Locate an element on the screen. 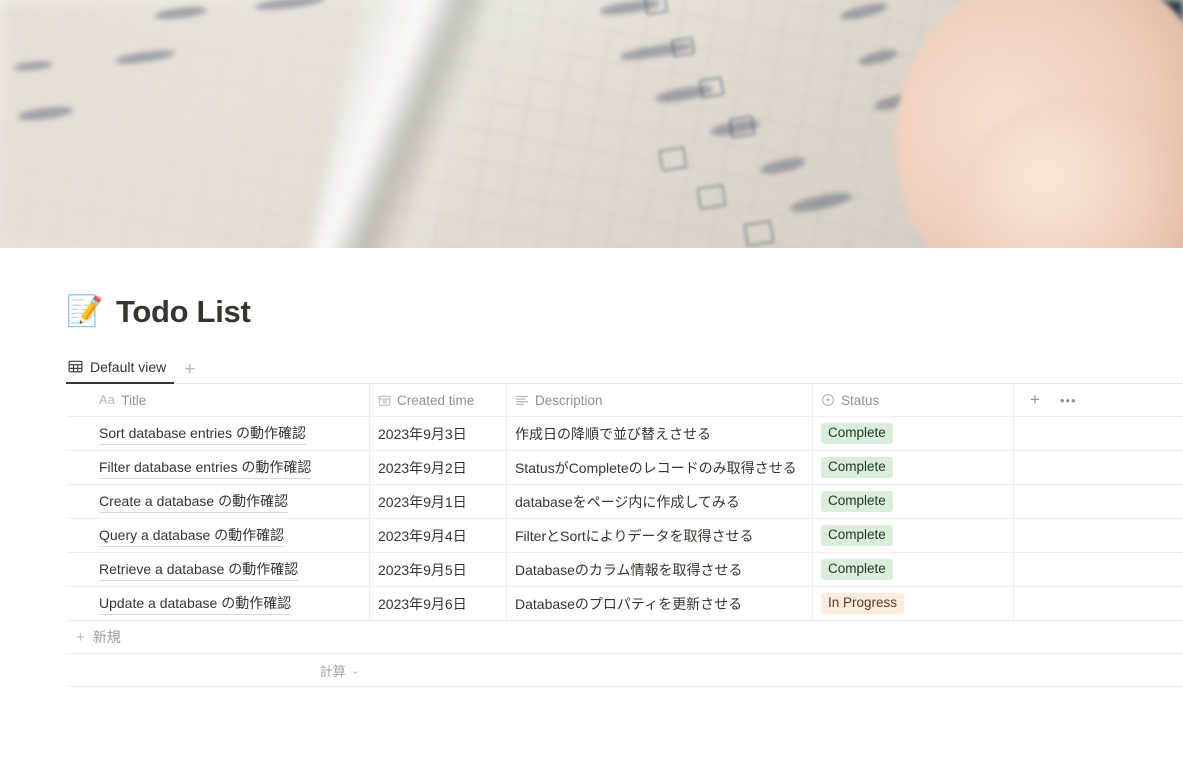  new-row-label: 新規 is located at coordinates (106, 637).